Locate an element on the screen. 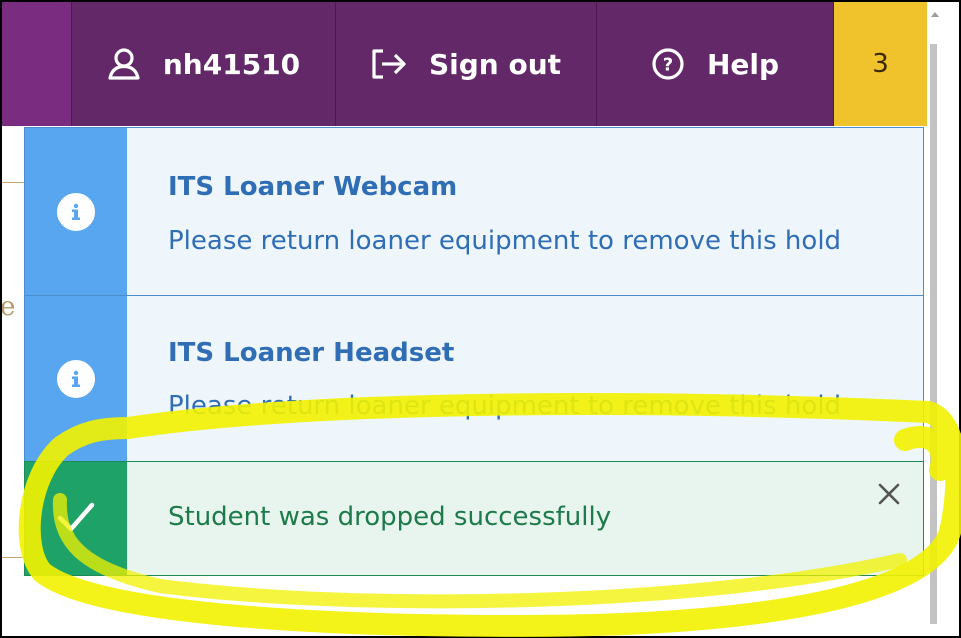 This screenshot has width=961, height=638. nav-left-segment is located at coordinates (37, 64).